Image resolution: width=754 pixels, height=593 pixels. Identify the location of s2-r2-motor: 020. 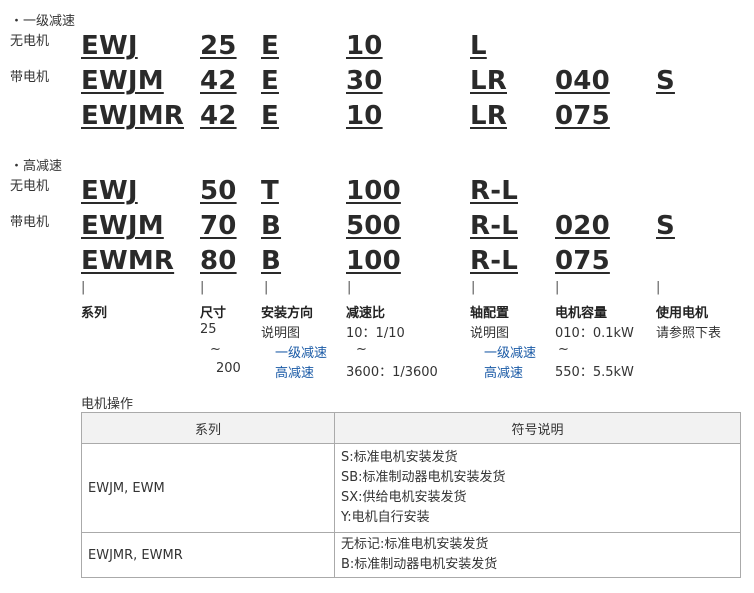
(582, 226).